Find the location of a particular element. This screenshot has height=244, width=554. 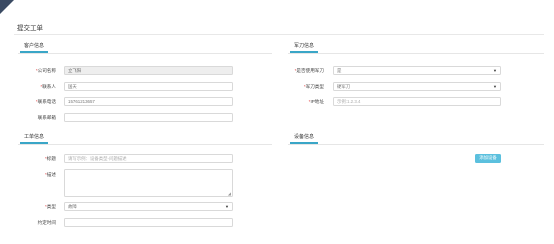

knife-type-select: 硬军刀 ▼ is located at coordinates (417, 86).